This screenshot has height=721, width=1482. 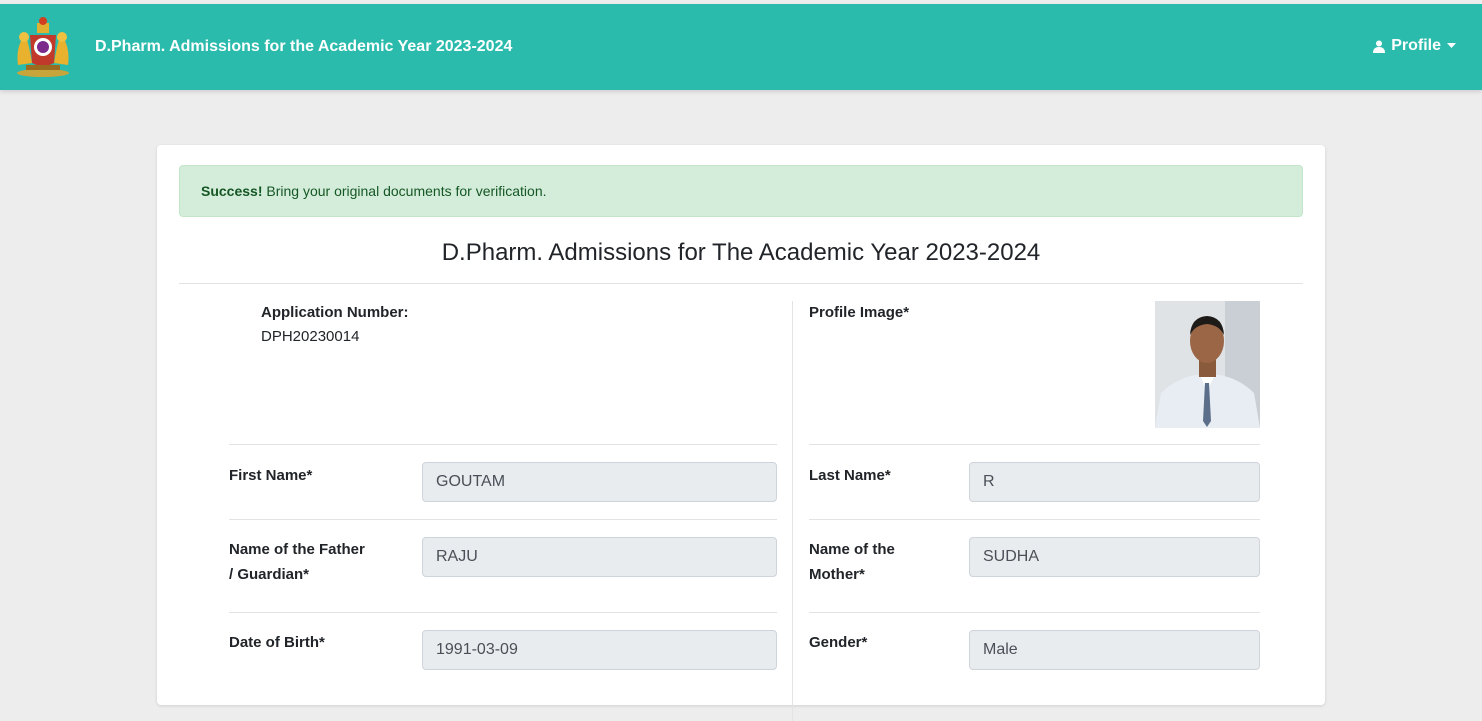 I want to click on first-name-field: GOUTAM, so click(x=599, y=482).